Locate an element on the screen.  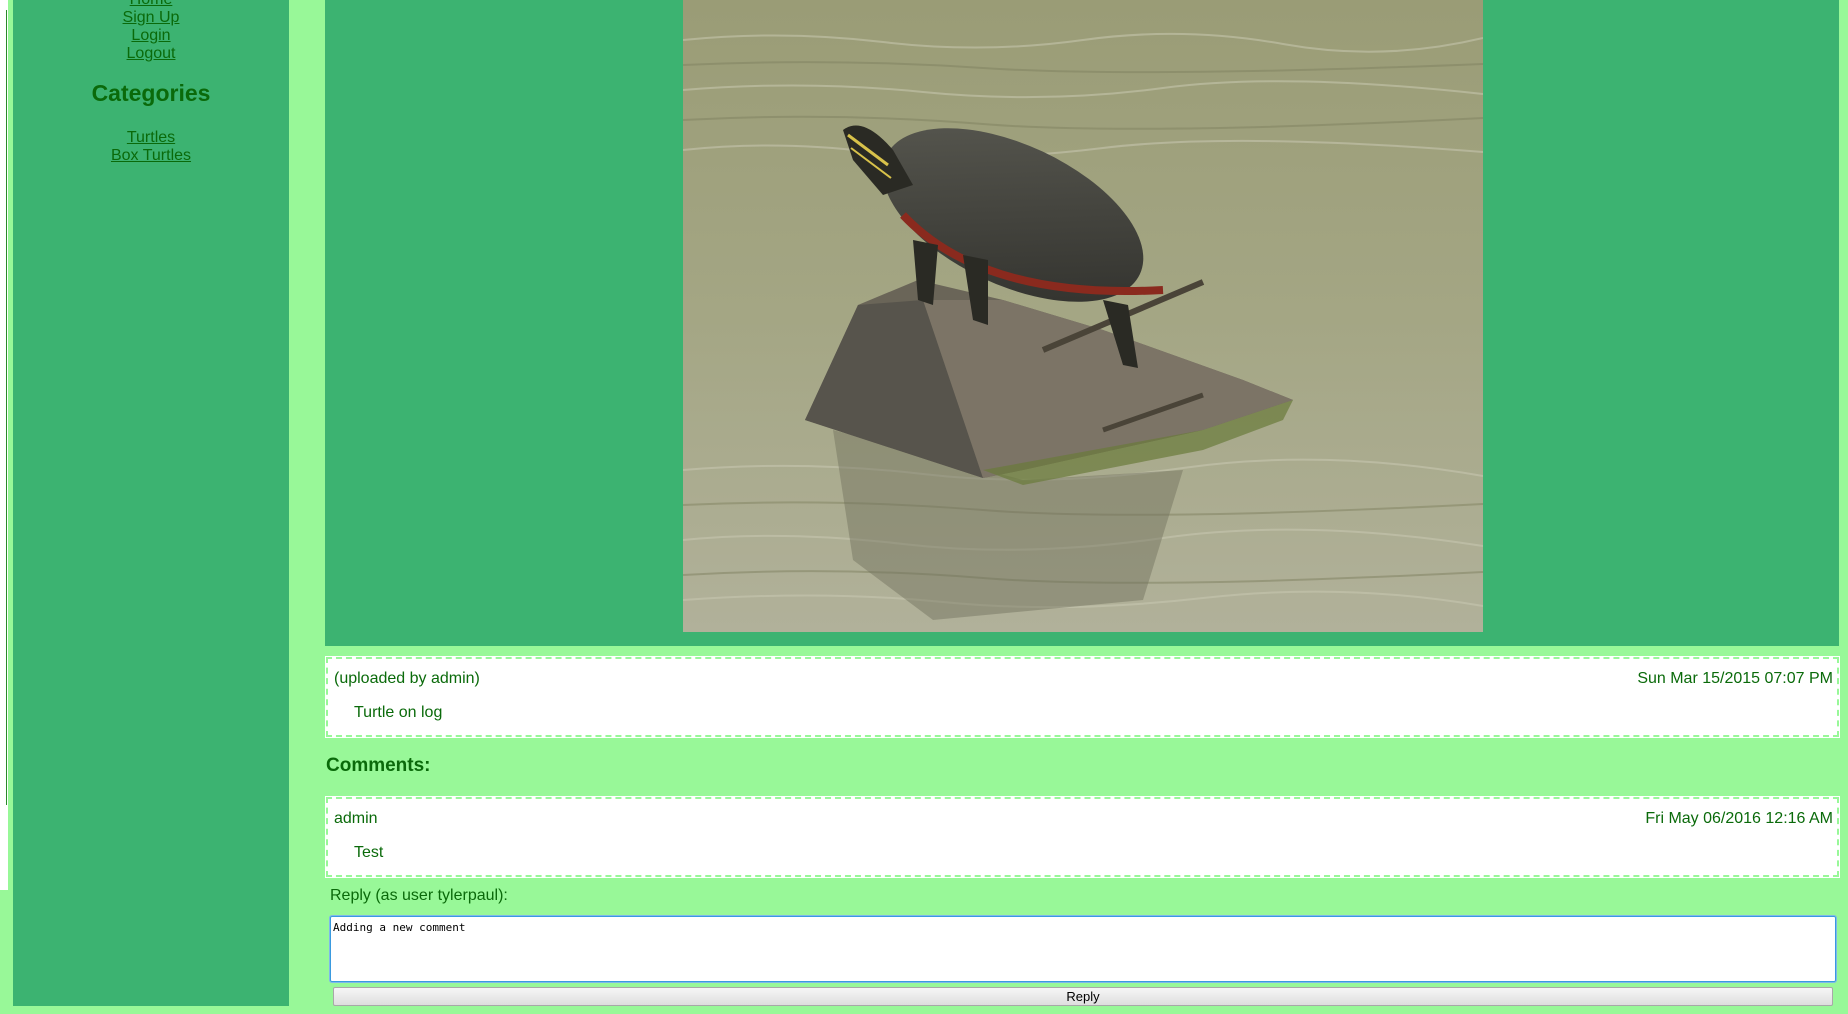
category-links: Turtles Box Turtles is located at coordinates (151, 147).